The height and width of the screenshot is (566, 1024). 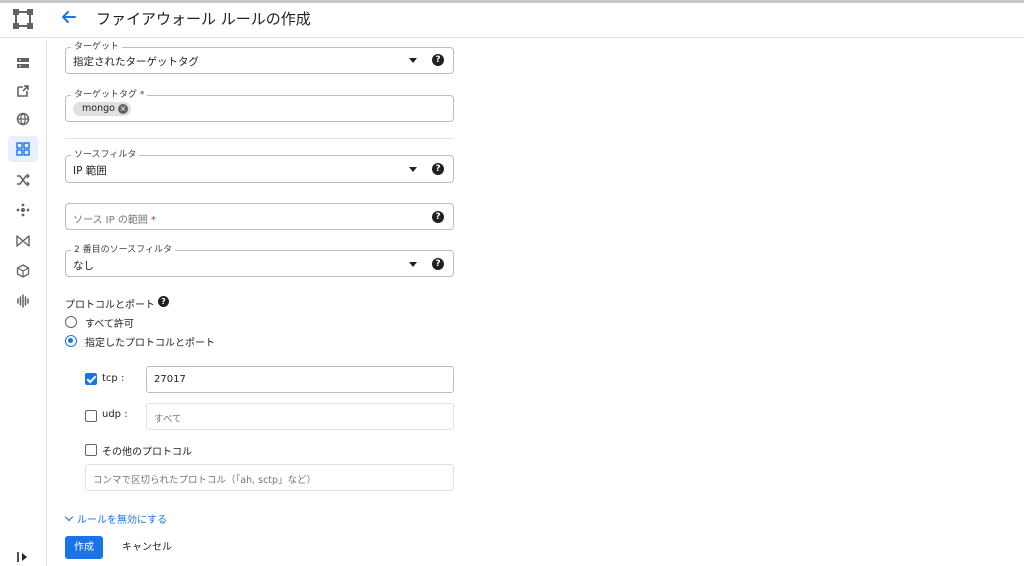 I want to click on second-source-filter-label: 2 番目のソースフィルタ, so click(x=123, y=250).